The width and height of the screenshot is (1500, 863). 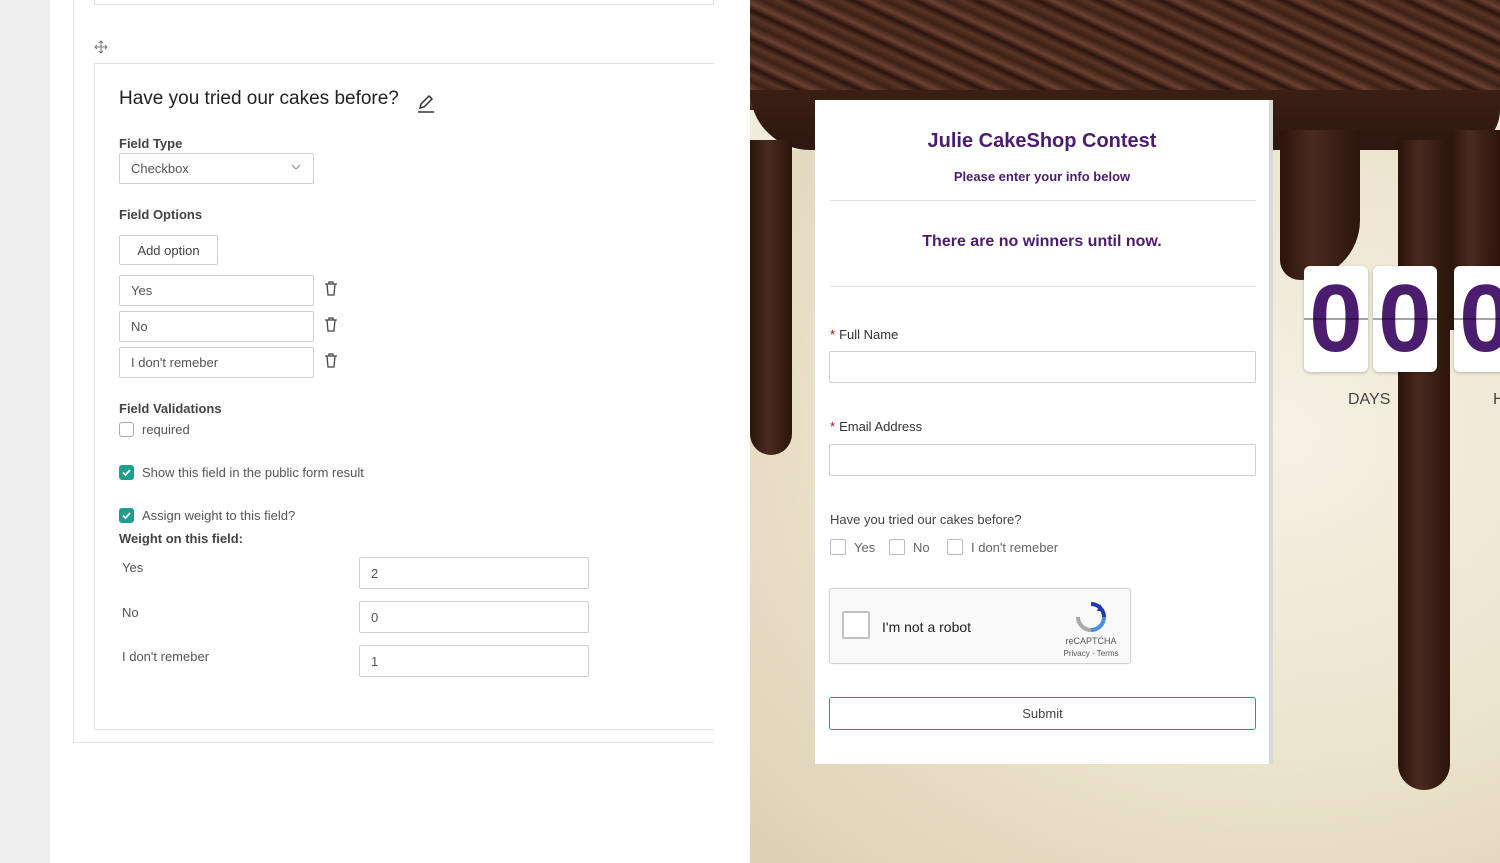 What do you see at coordinates (474, 573) in the screenshot?
I see `weight-input-yes: 2` at bounding box center [474, 573].